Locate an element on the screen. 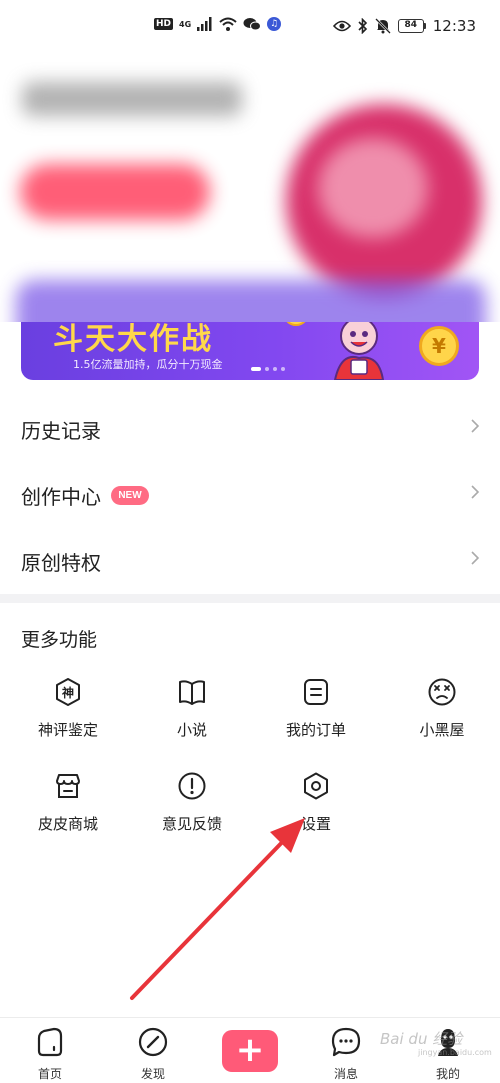 This screenshot has height=1083, width=500. baidu-watermark-url: jingyan.baidu.com is located at coordinates (455, 1052).